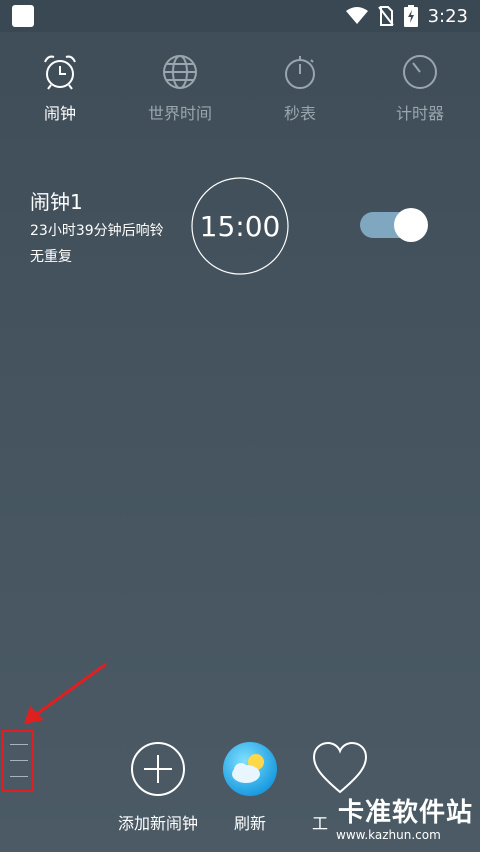 The width and height of the screenshot is (480, 852). What do you see at coordinates (406, 813) in the screenshot?
I see `watermark-text: 卡准软件站` at bounding box center [406, 813].